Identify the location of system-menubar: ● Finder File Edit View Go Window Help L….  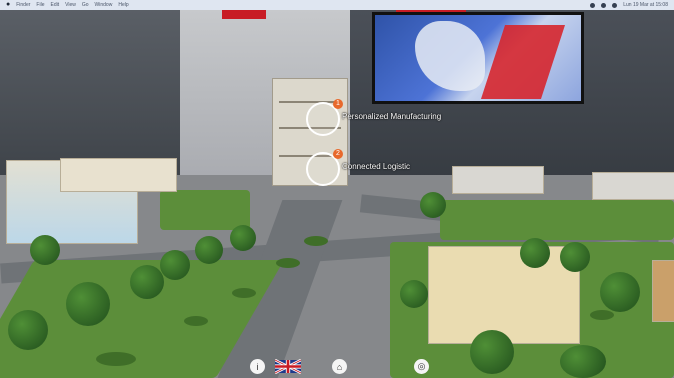
(337, 5).